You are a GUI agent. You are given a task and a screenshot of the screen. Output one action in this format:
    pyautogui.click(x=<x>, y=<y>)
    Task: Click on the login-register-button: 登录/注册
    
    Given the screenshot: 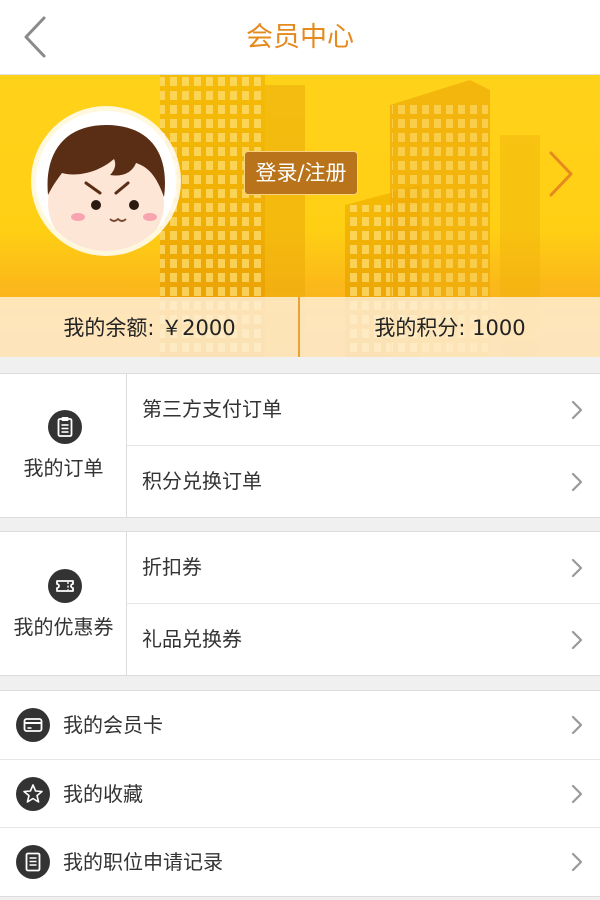 What is the action you would take?
    pyautogui.click(x=301, y=173)
    